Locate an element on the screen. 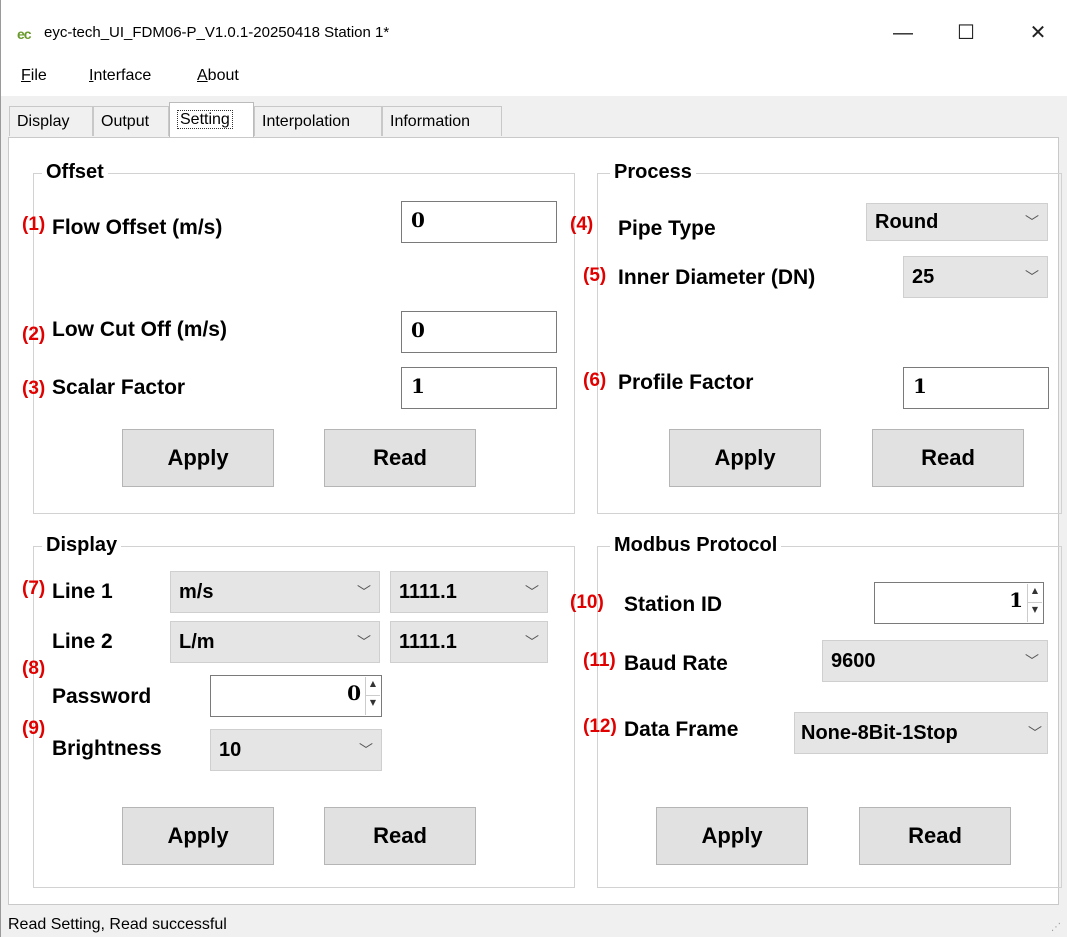  display-group-title: Display is located at coordinates (82, 545).